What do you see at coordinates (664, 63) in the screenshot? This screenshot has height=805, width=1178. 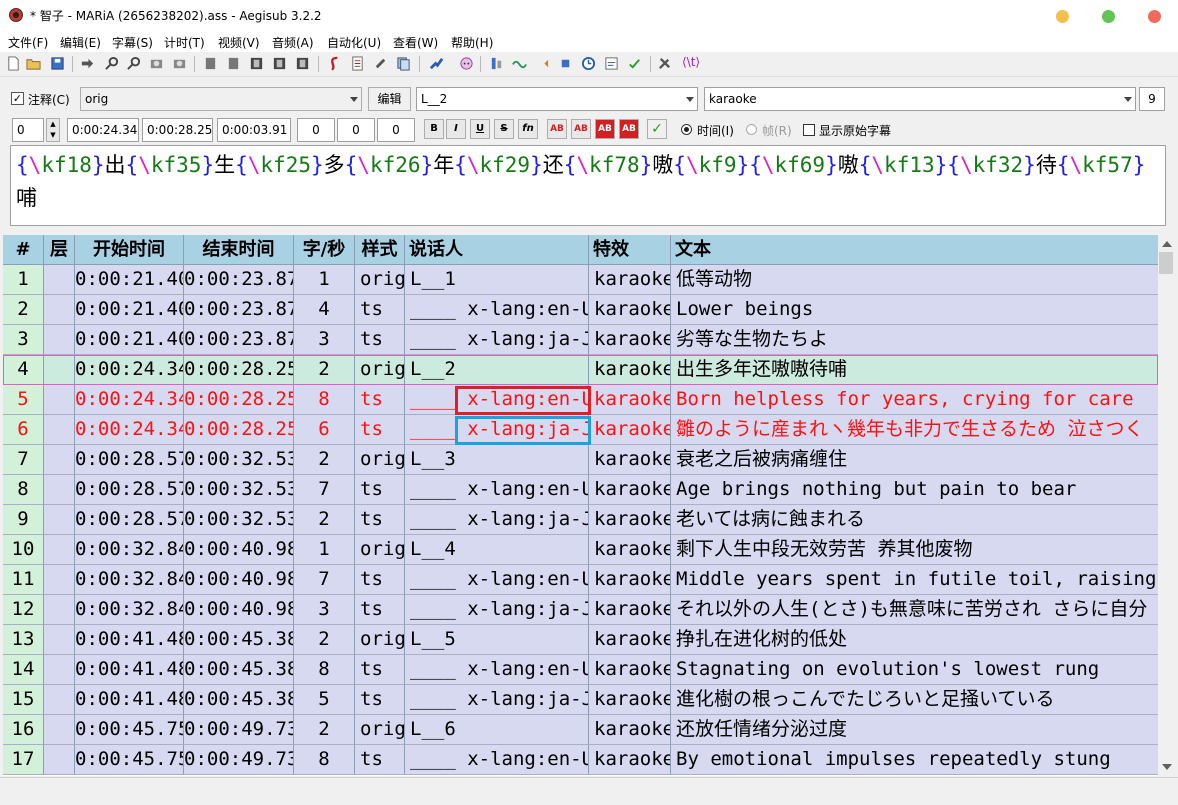 I see `tools-icon` at bounding box center [664, 63].